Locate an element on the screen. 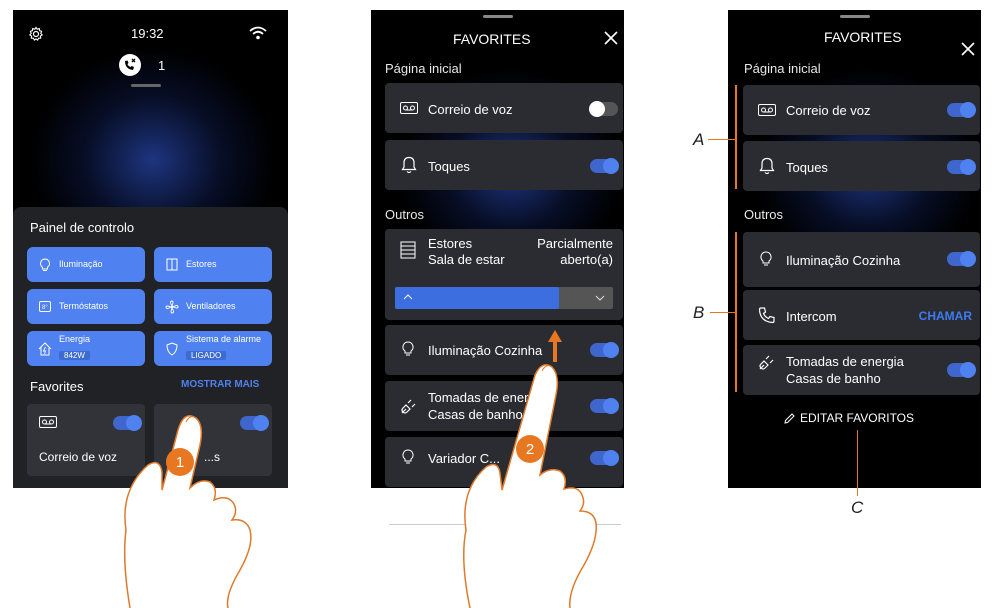  shutters-button: Estores is located at coordinates (213, 264).